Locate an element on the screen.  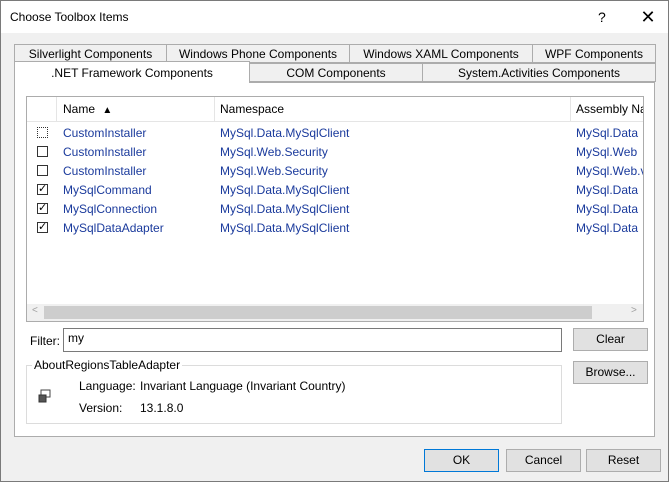
component-details-title: AboutRegionsTableAdapter is located at coordinates (107, 365).